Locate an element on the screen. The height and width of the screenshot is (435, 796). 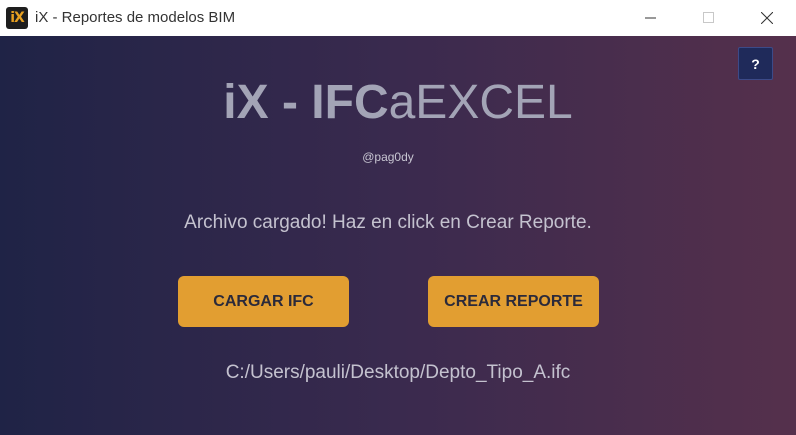
author-handle: @pag0dy is located at coordinates (388, 157).